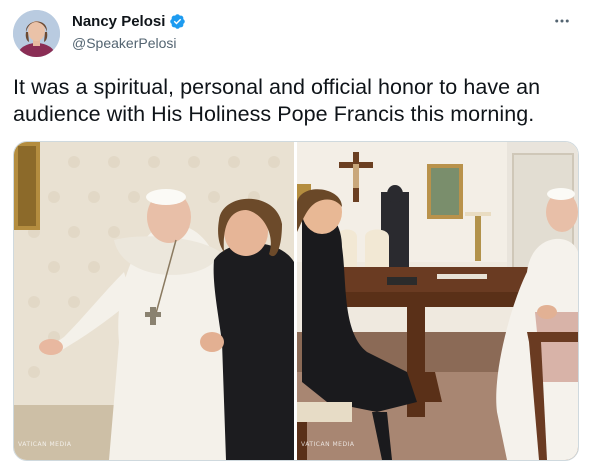 The height and width of the screenshot is (469, 591). I want to click on verified-badge-icon, so click(177, 21).